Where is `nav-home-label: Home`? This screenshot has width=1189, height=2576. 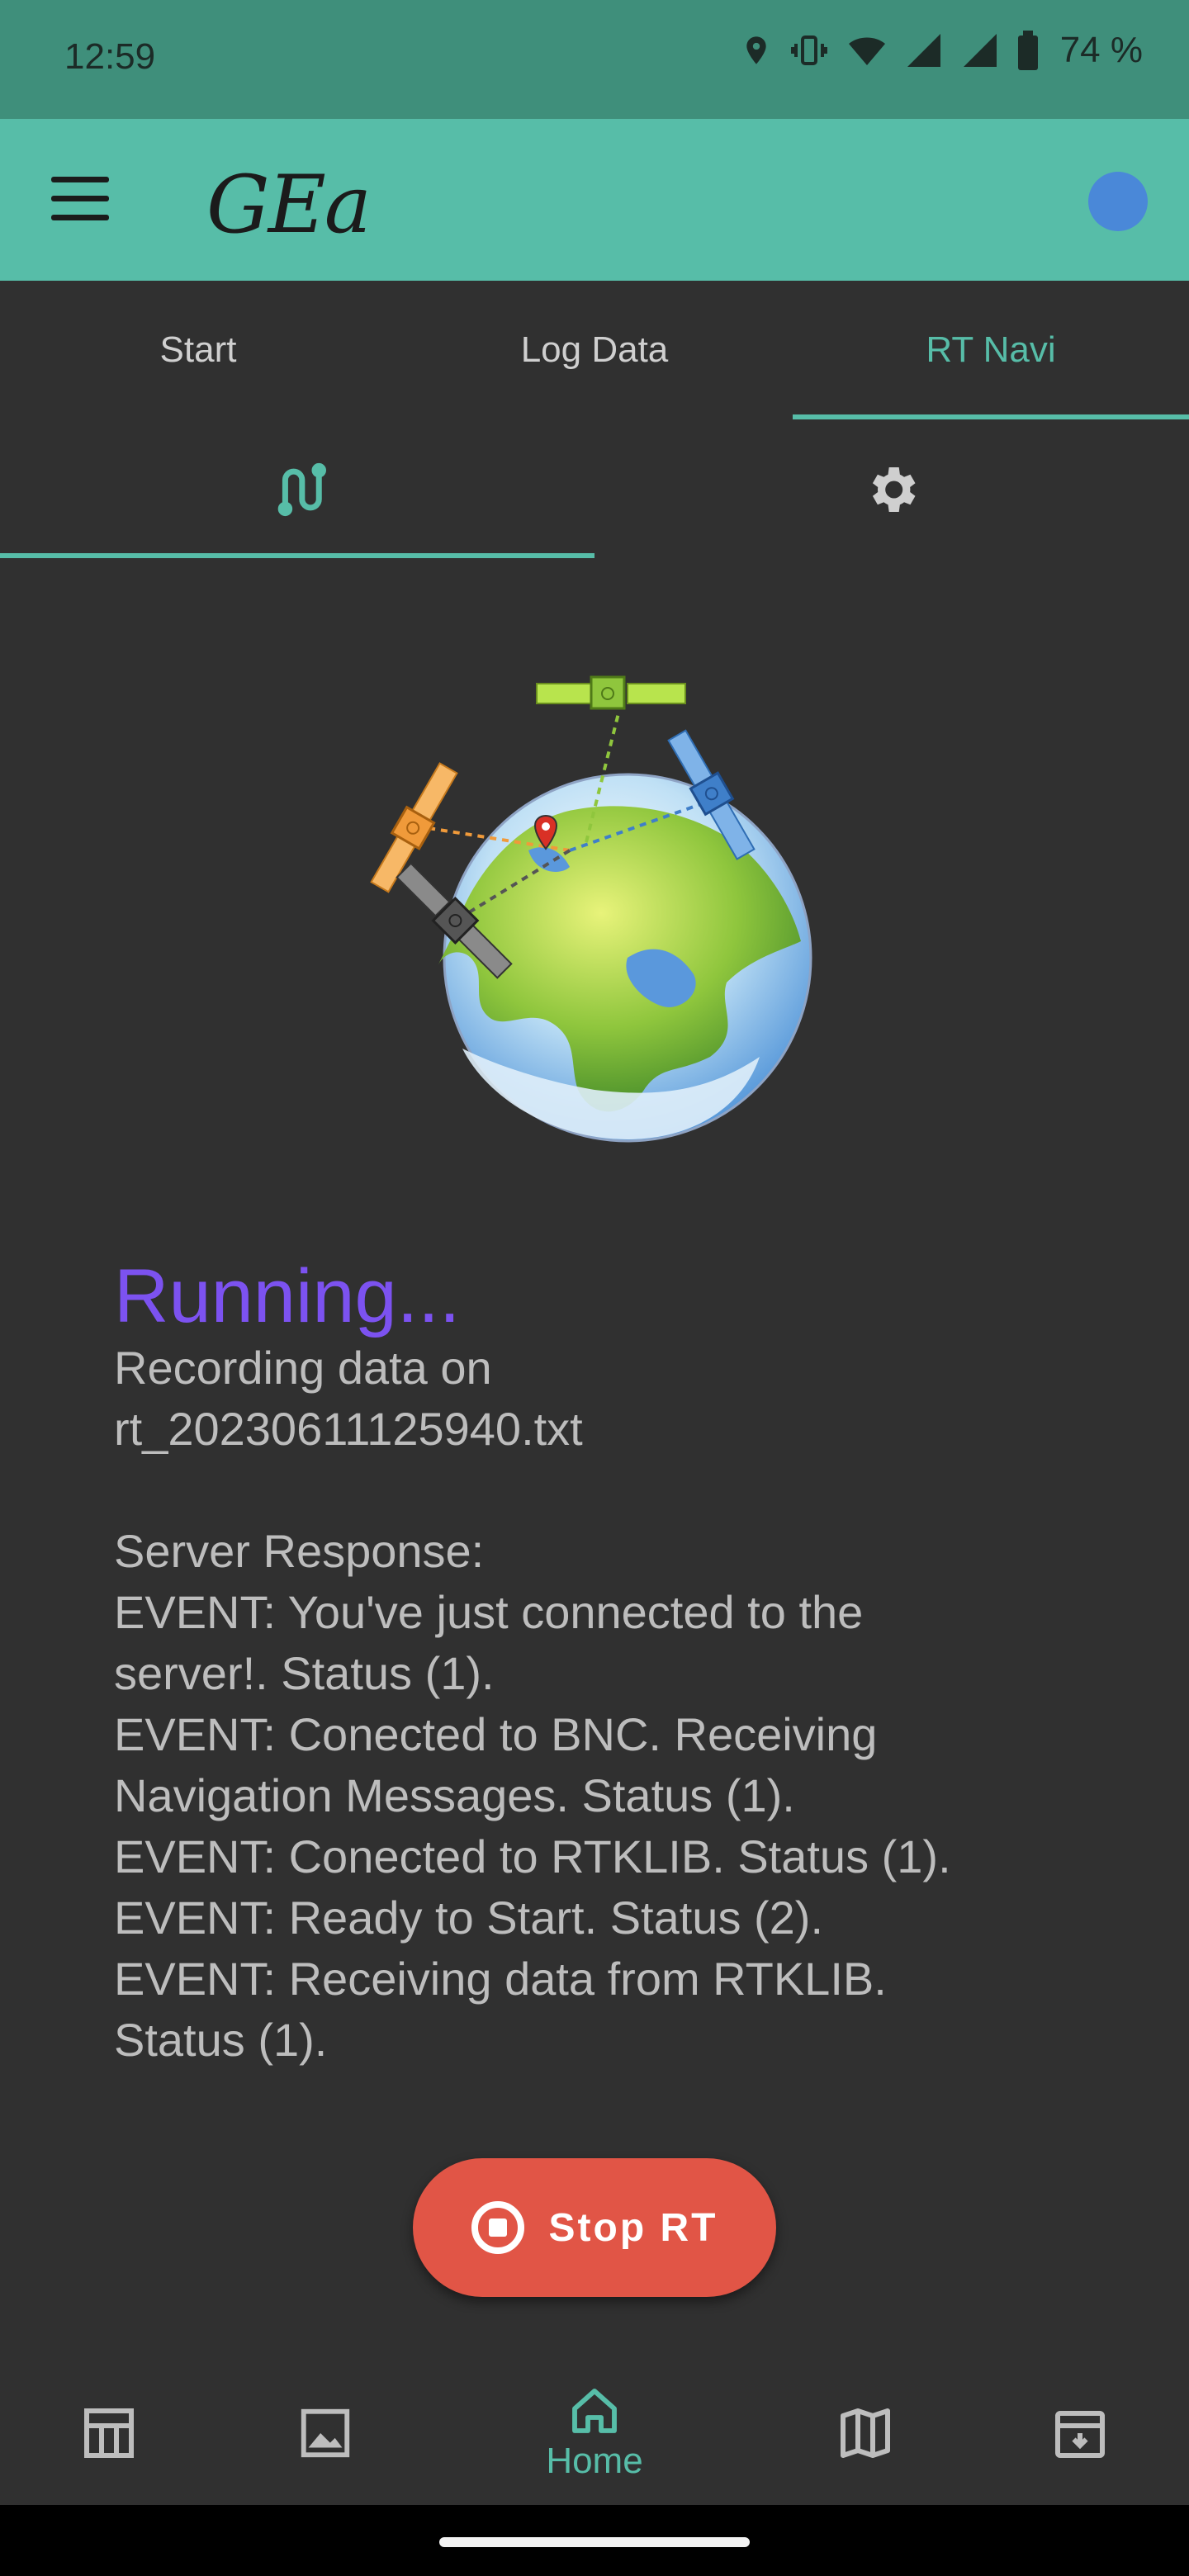 nav-home-label: Home is located at coordinates (594, 2461).